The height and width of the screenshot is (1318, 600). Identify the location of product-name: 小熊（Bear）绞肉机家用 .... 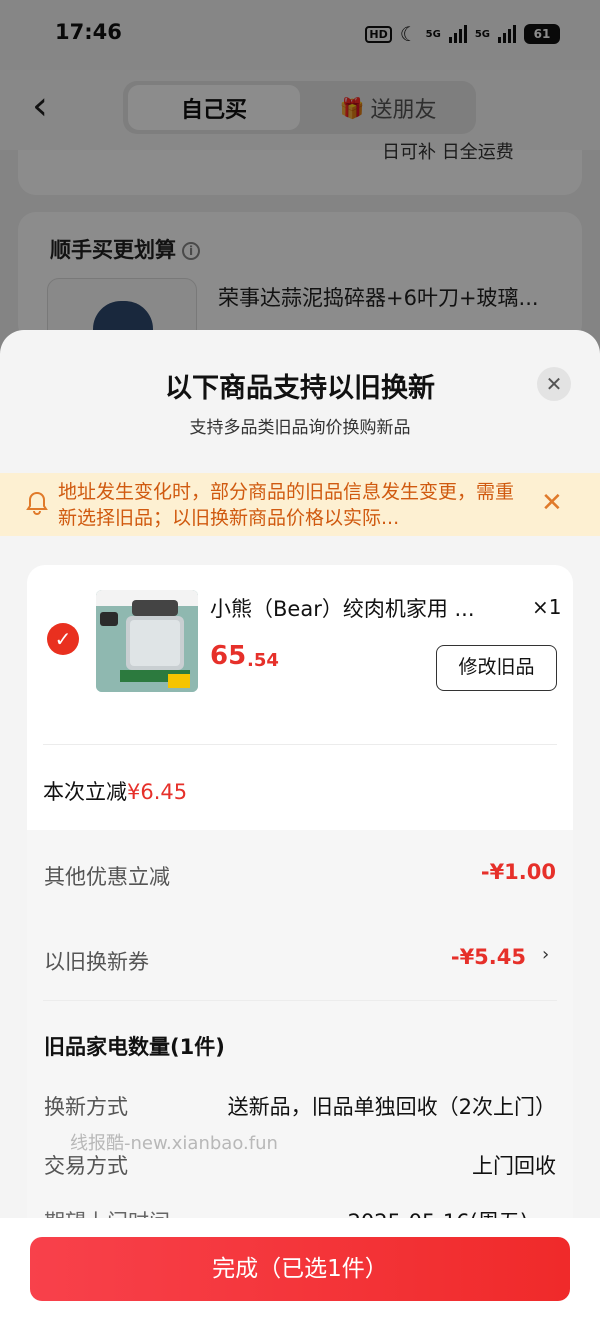
(360, 608).